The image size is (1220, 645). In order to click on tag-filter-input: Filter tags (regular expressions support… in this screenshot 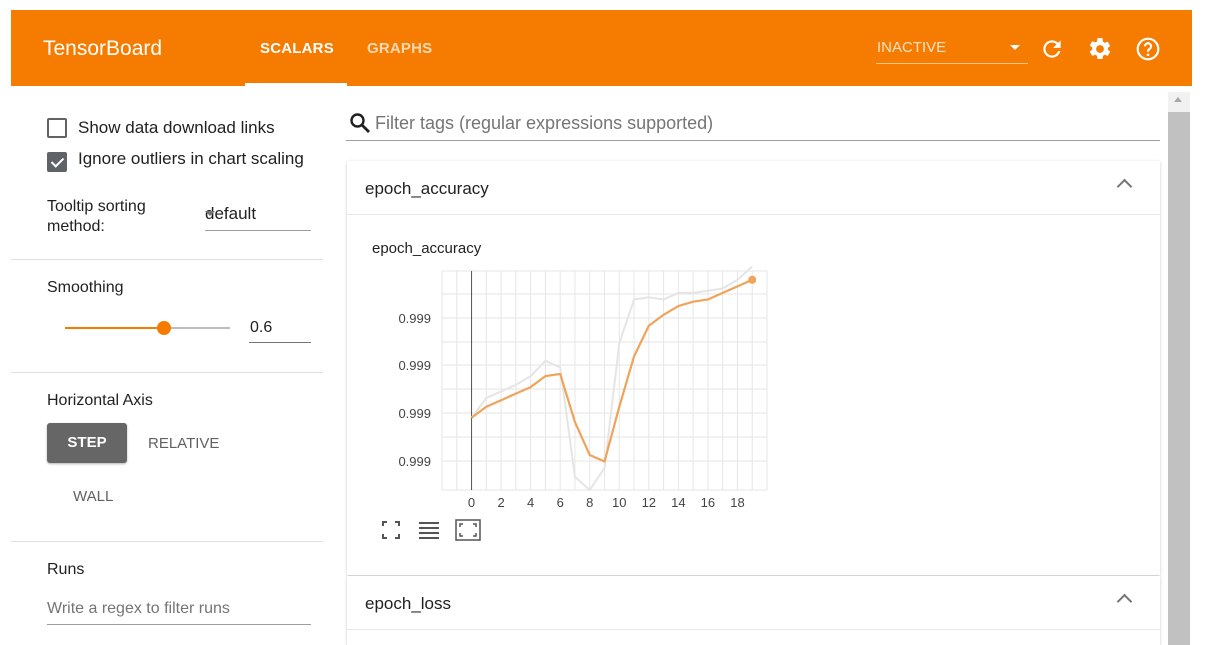, I will do `click(753, 123)`.